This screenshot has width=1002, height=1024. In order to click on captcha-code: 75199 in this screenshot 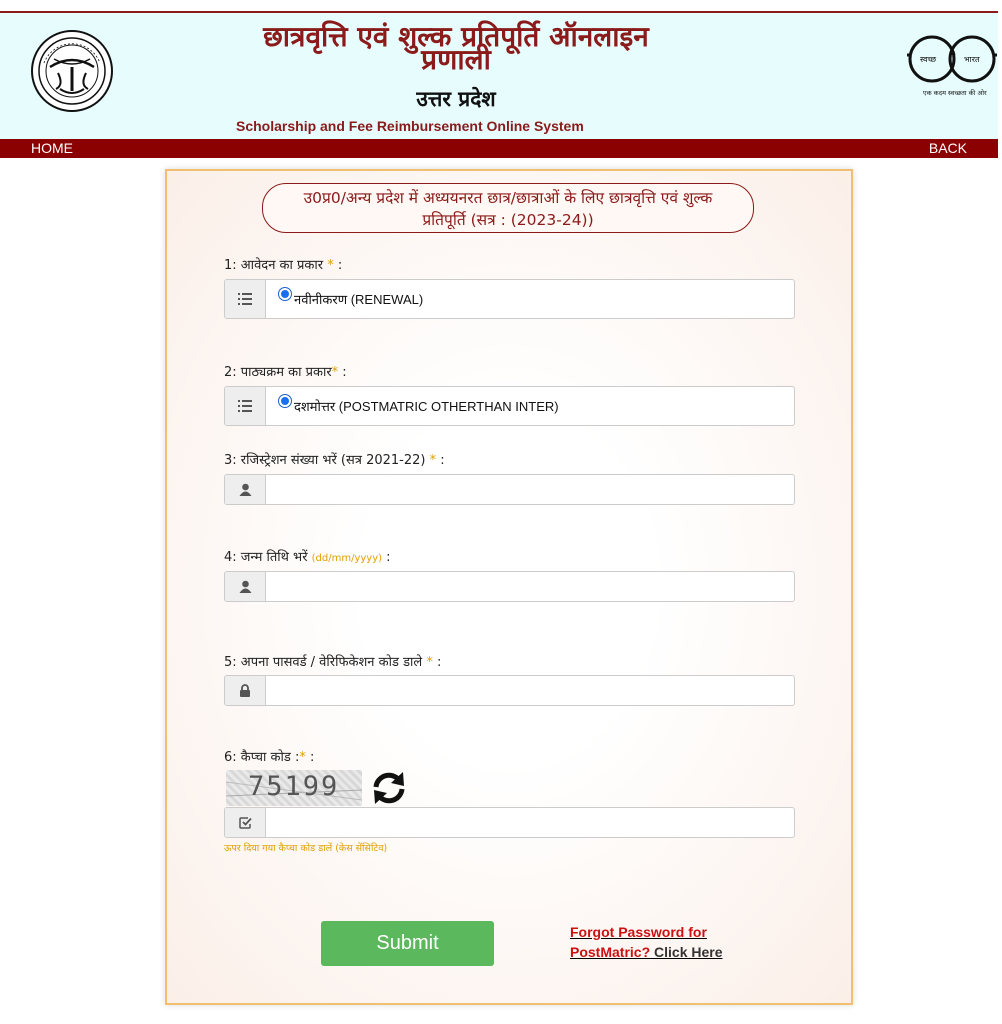, I will do `click(294, 786)`.